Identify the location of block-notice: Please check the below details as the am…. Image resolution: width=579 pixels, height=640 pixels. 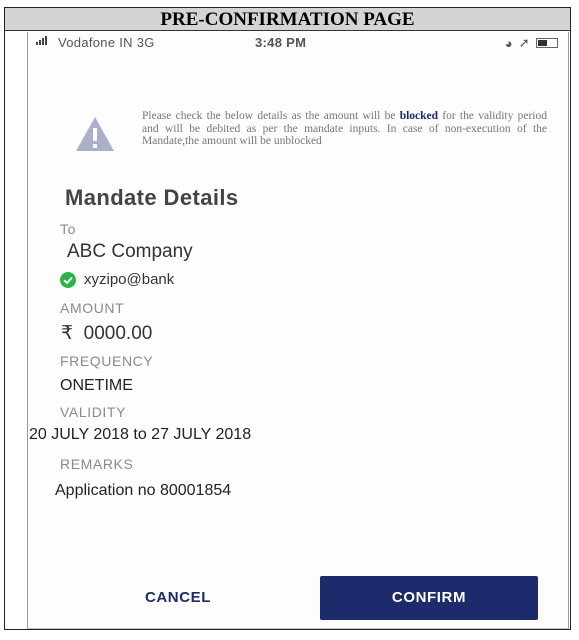
(344, 129).